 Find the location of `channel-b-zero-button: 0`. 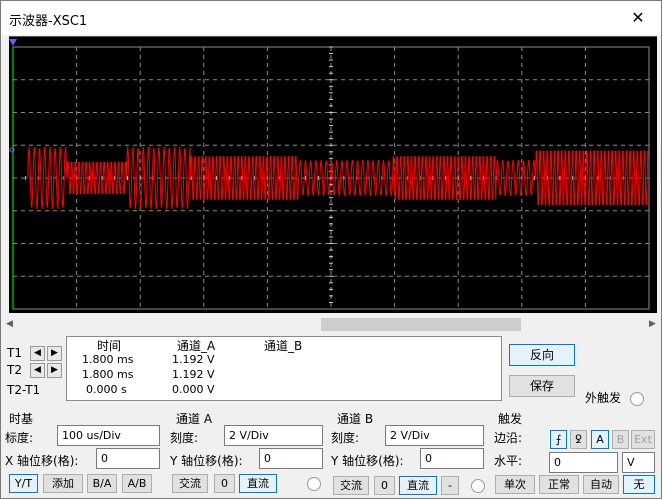

channel-b-zero-button: 0 is located at coordinates (384, 485).